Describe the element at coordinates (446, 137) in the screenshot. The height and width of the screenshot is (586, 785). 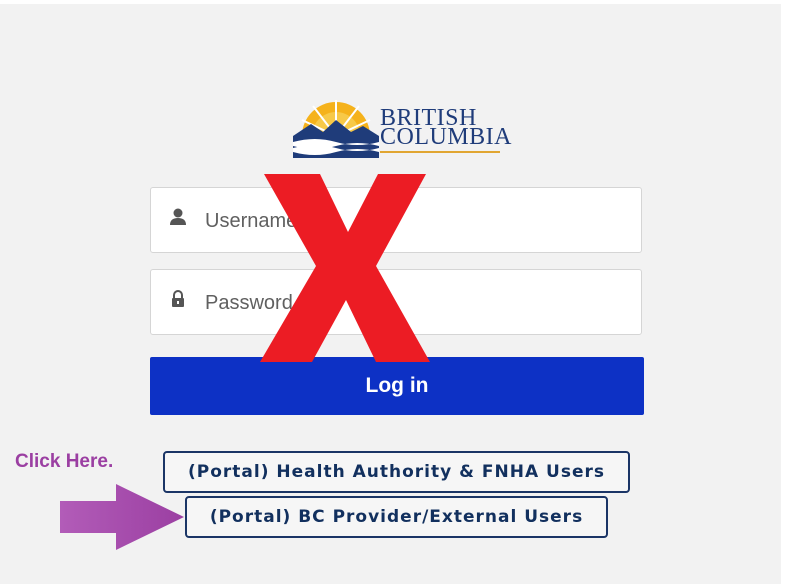
I see `logo-text-line2: COLUMBIA` at that location.